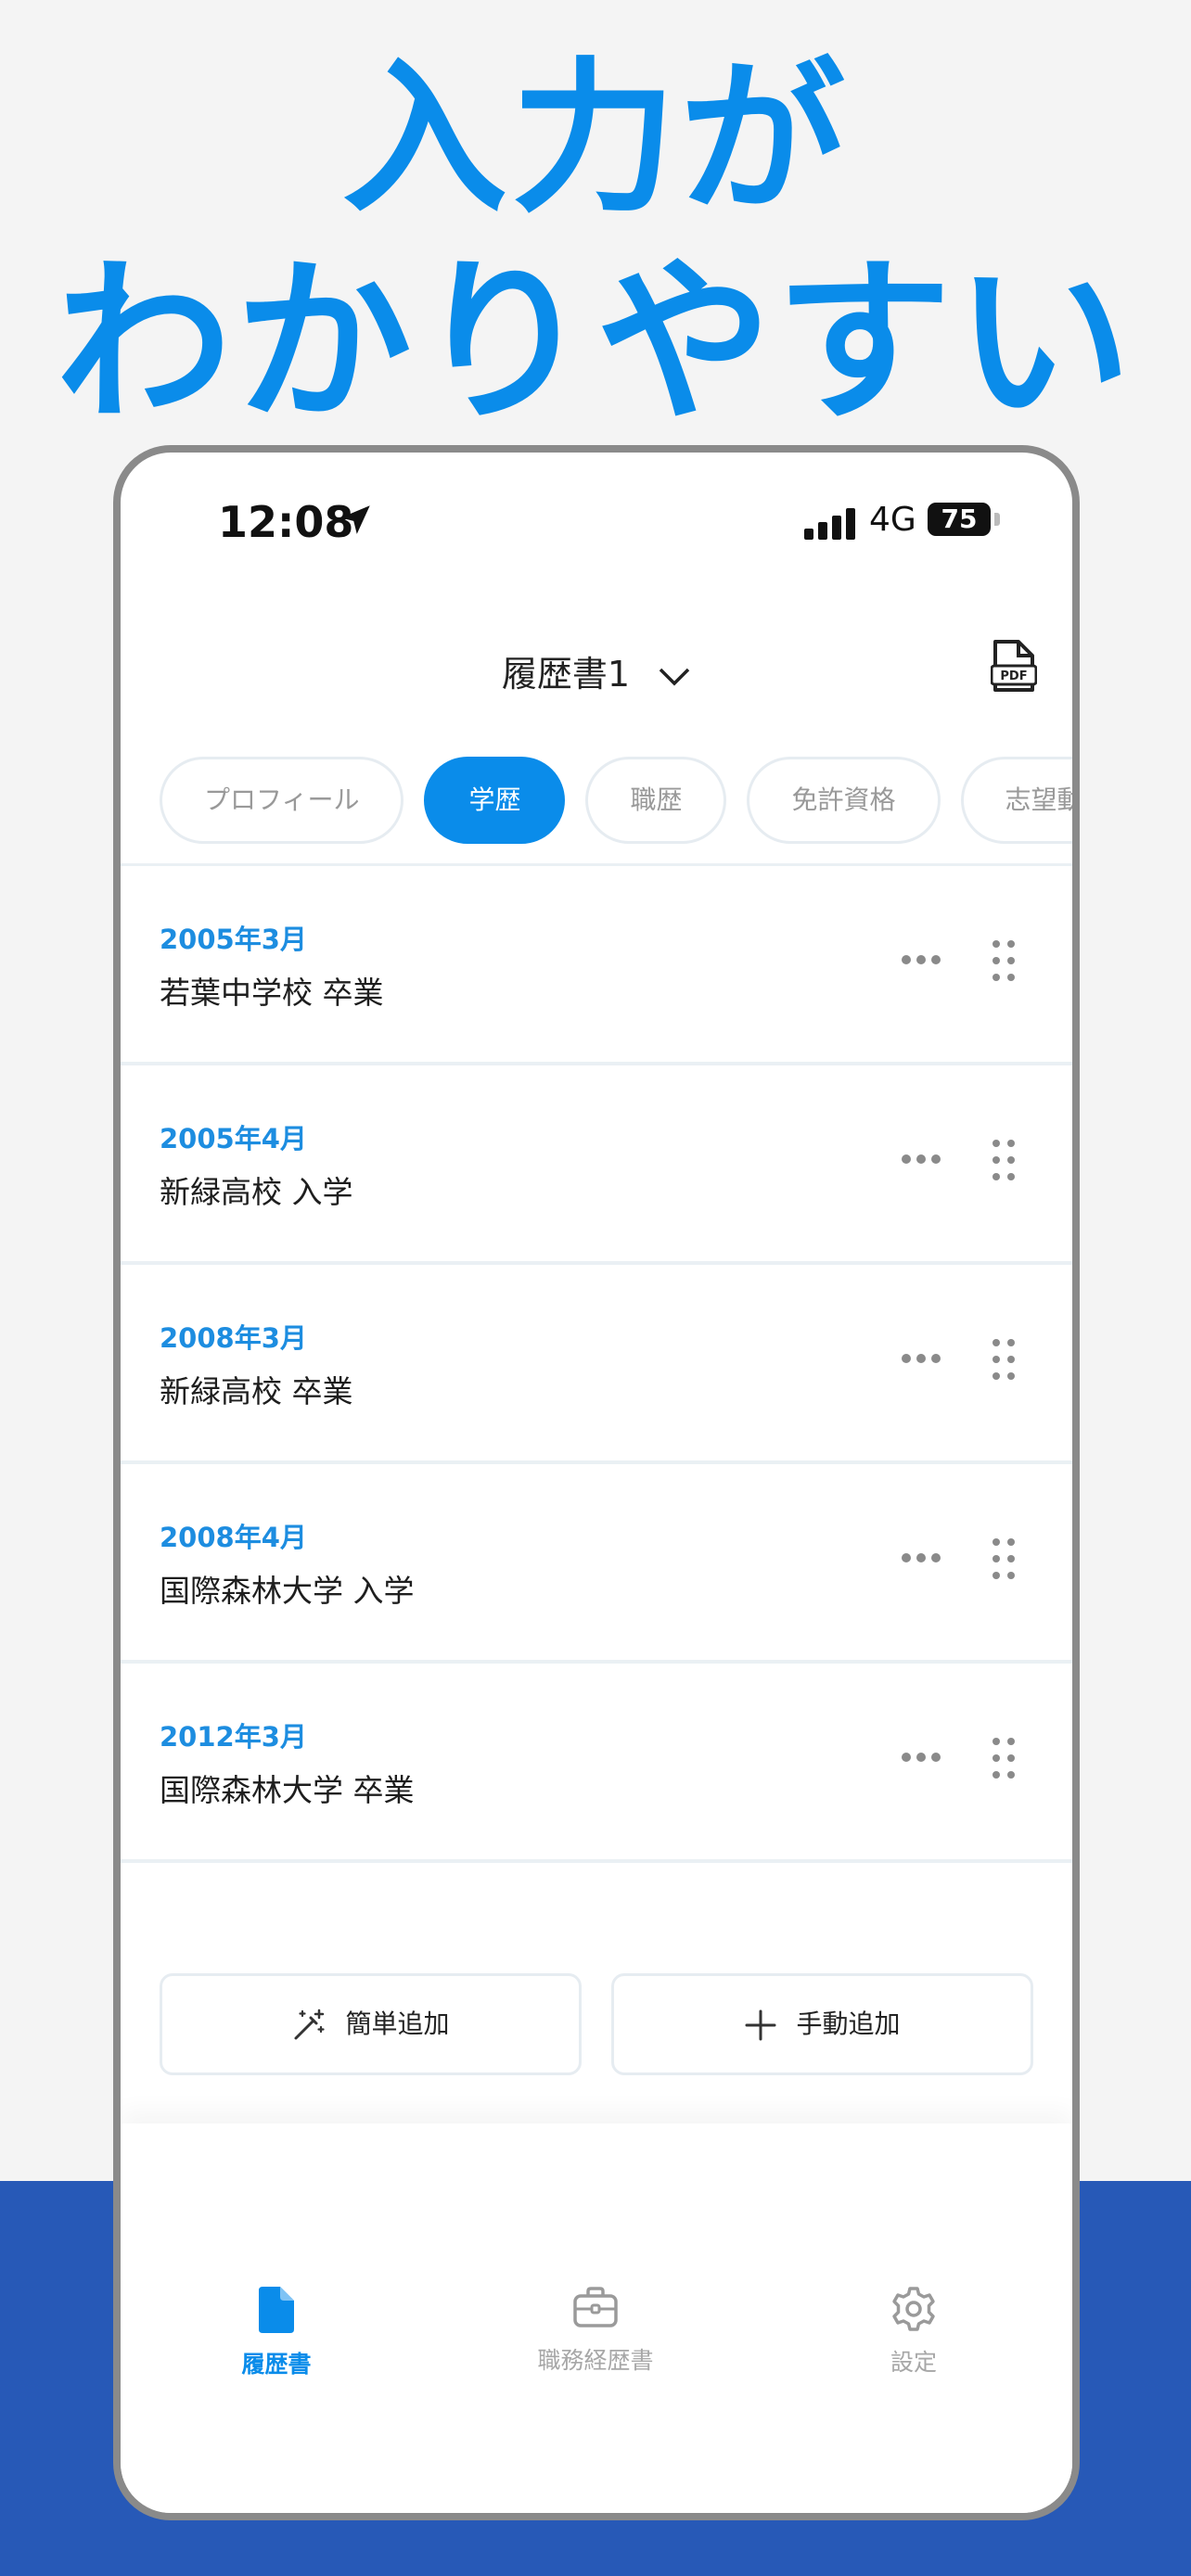 This screenshot has width=1191, height=2576. What do you see at coordinates (892, 520) in the screenshot?
I see `network-type: 4G` at bounding box center [892, 520].